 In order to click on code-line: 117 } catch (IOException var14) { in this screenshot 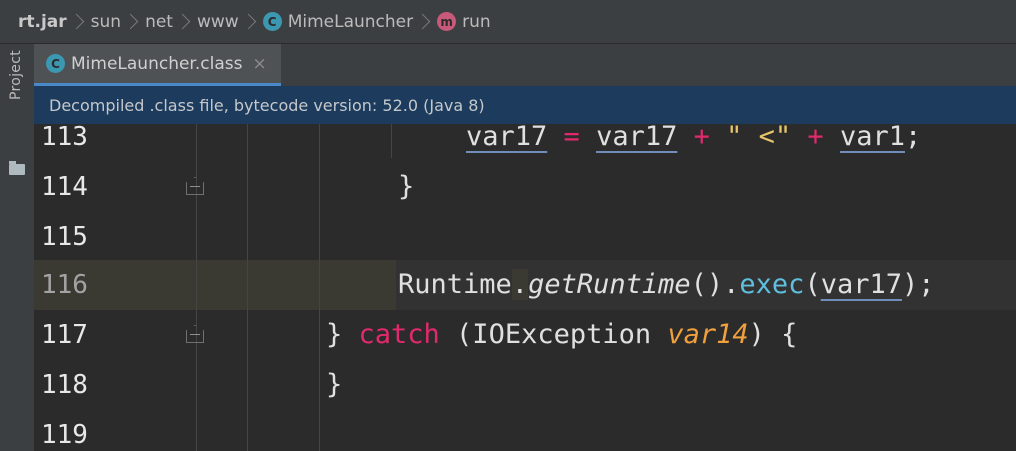, I will do `click(525, 335)`.